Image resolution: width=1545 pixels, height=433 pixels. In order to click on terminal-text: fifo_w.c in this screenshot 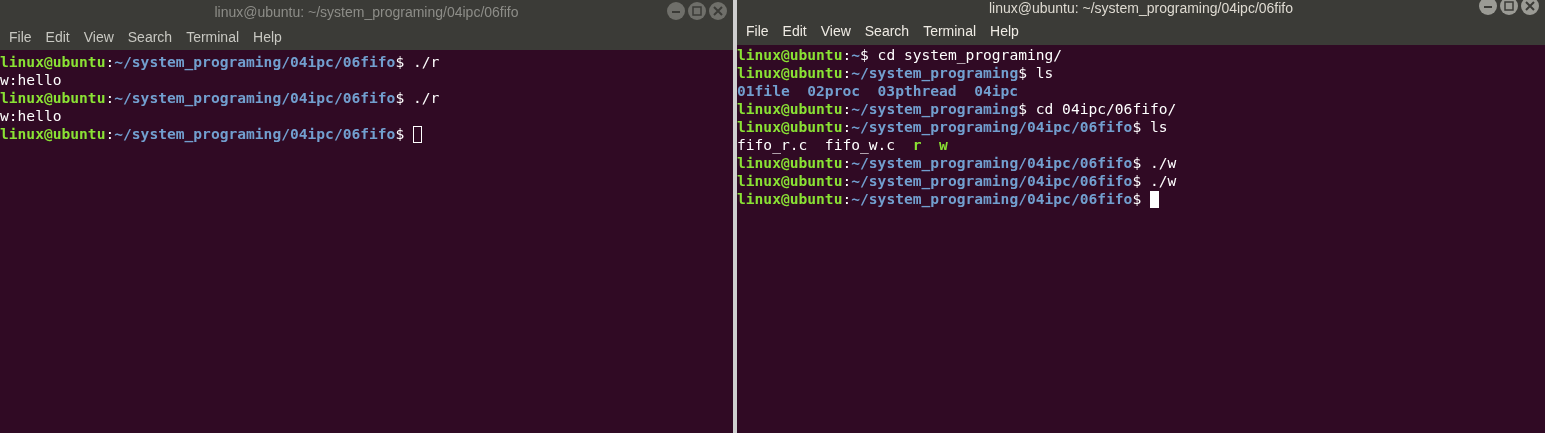, I will do `click(860, 145)`.